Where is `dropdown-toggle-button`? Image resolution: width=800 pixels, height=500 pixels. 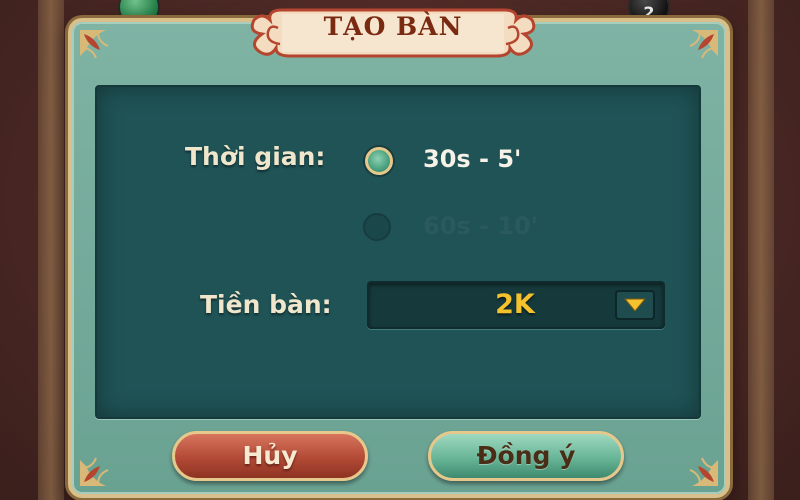
dropdown-toggle-button is located at coordinates (635, 305).